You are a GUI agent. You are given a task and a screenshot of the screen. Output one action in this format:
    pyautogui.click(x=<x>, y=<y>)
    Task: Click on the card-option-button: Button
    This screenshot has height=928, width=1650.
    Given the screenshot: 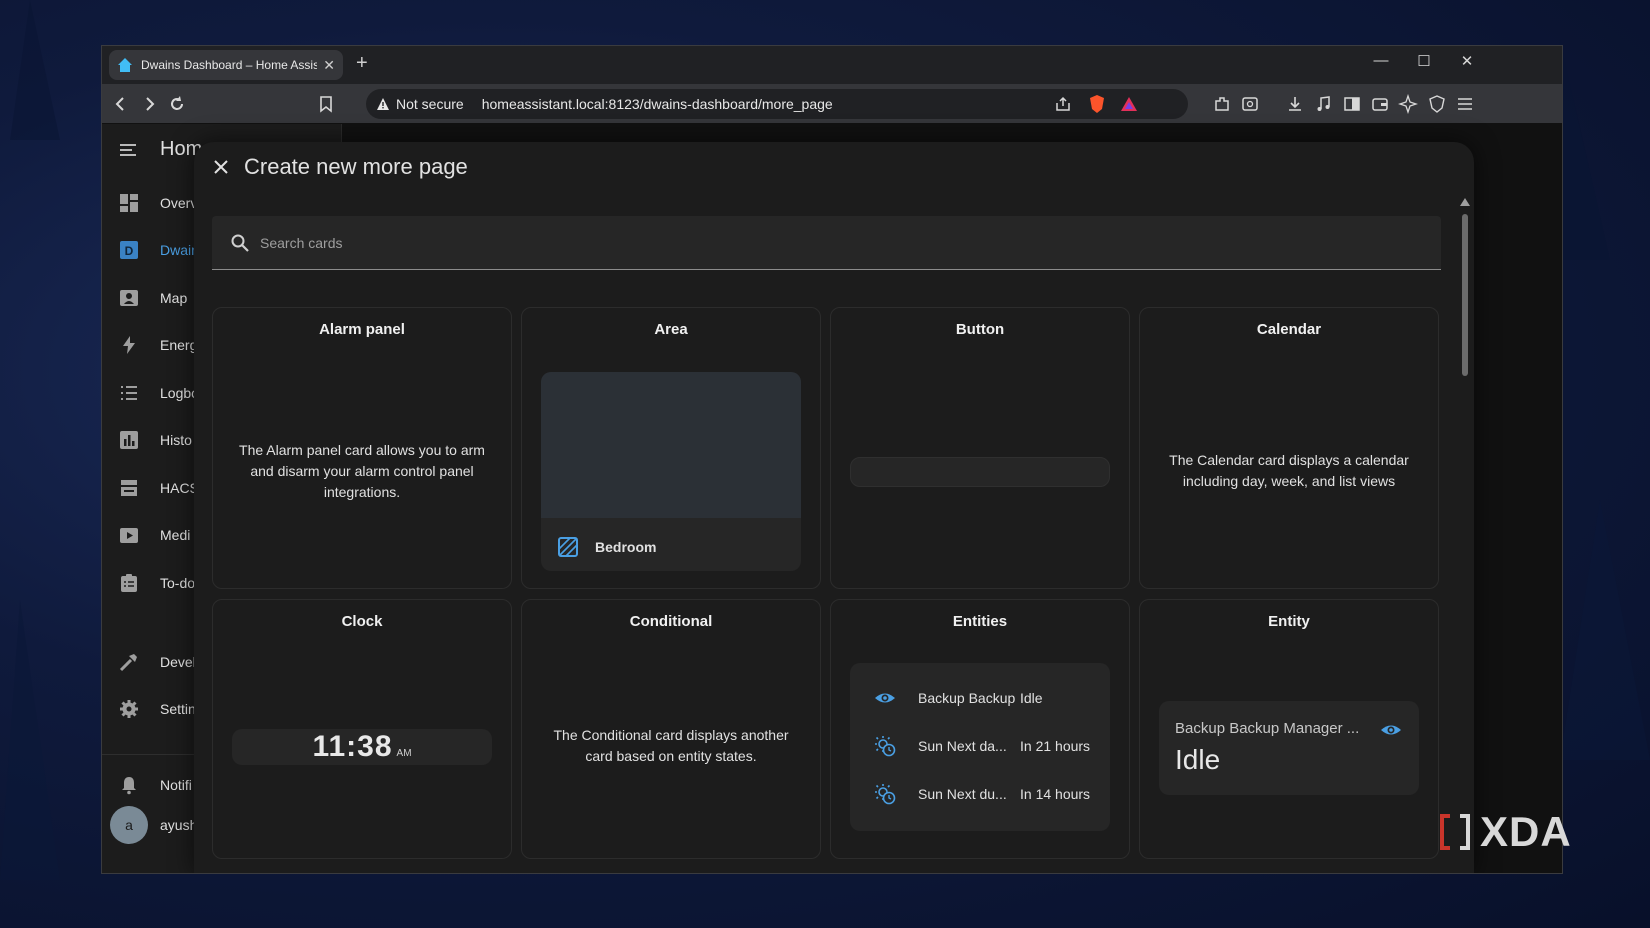 What is the action you would take?
    pyautogui.click(x=980, y=448)
    